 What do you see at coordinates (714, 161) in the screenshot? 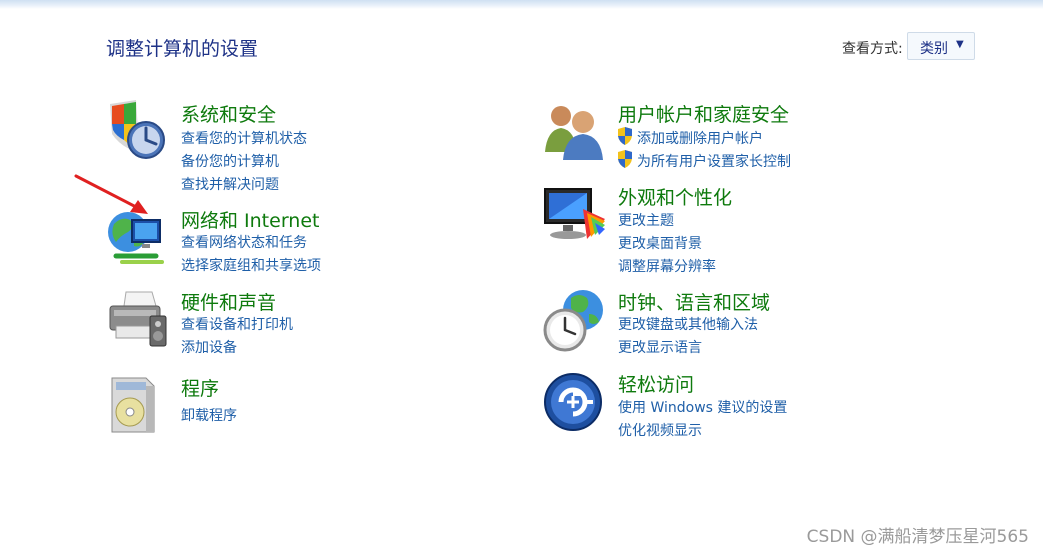
I see `link-parental-controls: 为所有用户设置家长控制` at bounding box center [714, 161].